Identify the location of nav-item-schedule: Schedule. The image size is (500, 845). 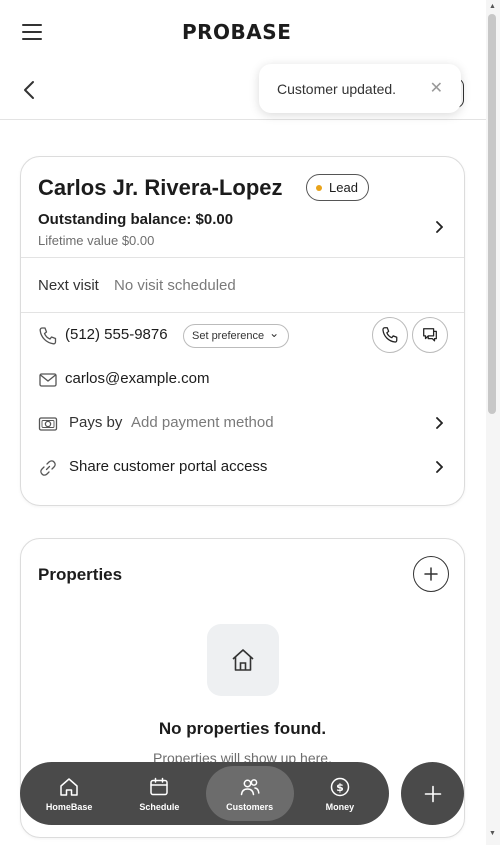
(159, 793).